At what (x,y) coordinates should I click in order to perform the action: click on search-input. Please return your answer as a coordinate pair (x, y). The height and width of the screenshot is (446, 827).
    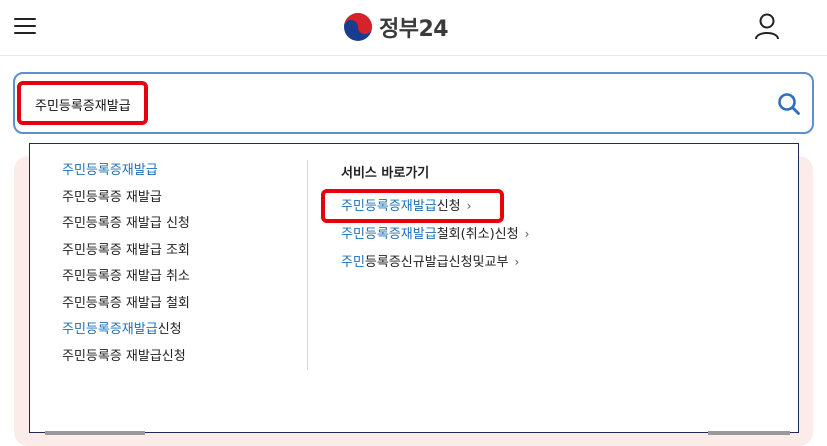
    Looking at the image, I should click on (385, 104).